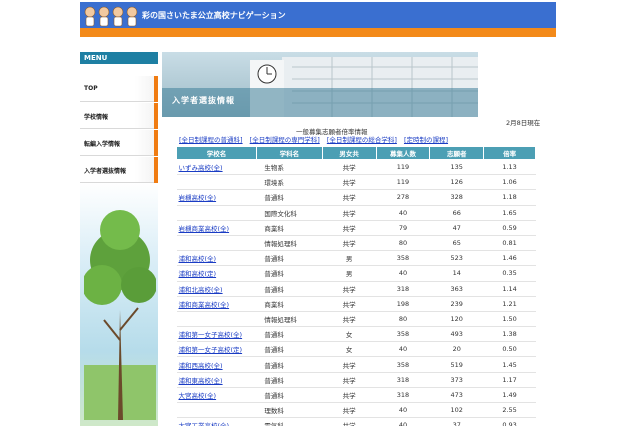 The width and height of the screenshot is (640, 426). Describe the element at coordinates (201, 290) in the screenshot. I see `school-link: 浦和北高校(全)` at that location.